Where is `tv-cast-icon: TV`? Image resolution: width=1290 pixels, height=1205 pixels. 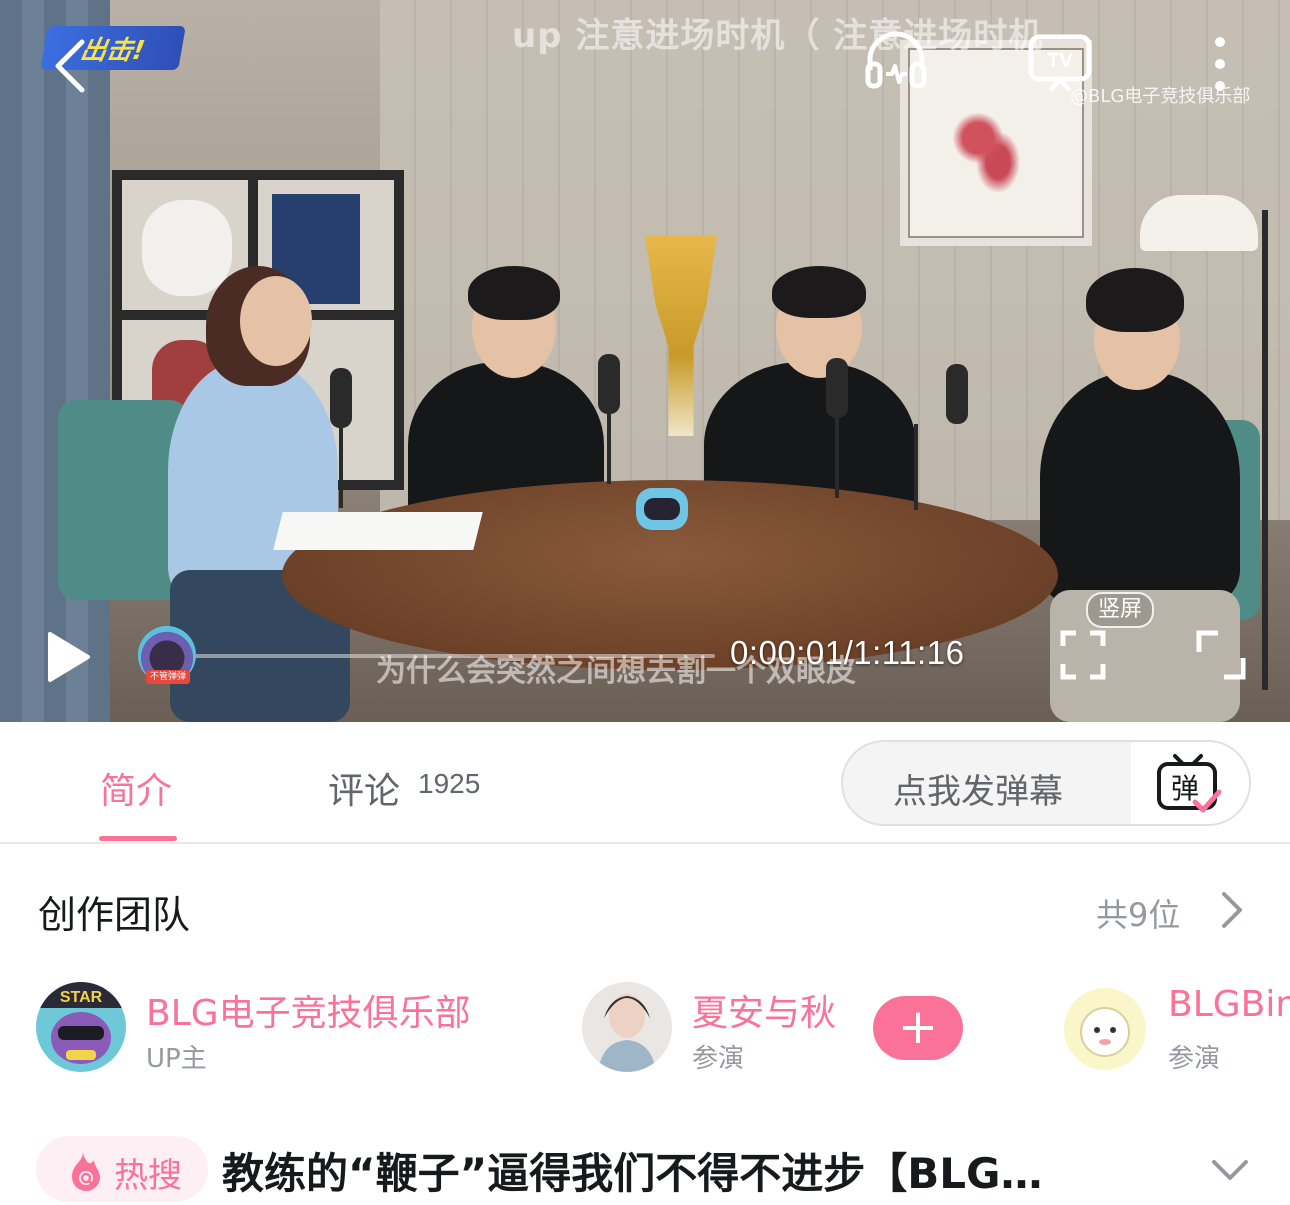 tv-cast-icon: TV is located at coordinates (1060, 63).